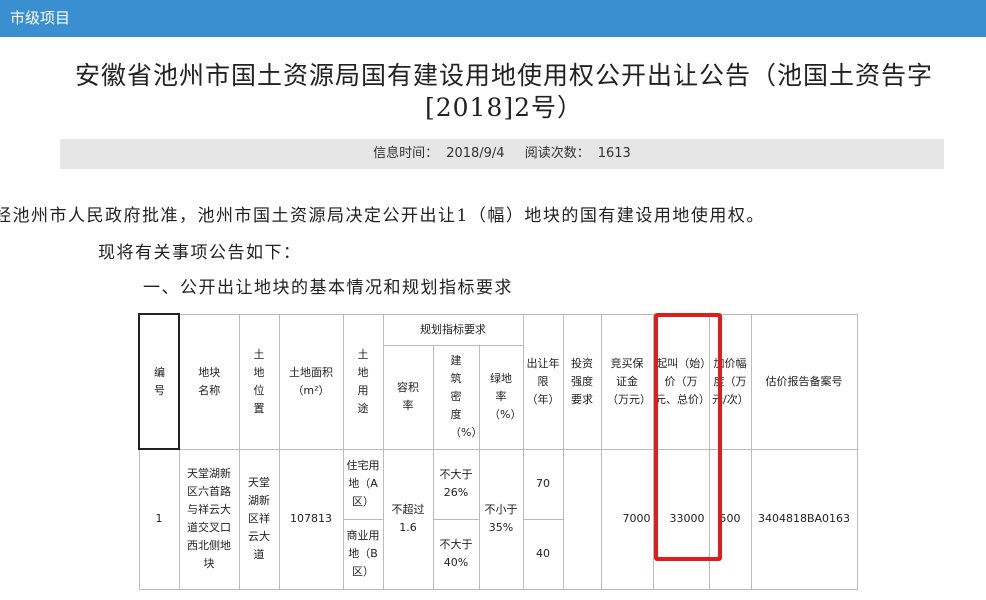 Image resolution: width=986 pixels, height=600 pixels. I want to click on header-increment: 加价幅度（万元/次）, so click(730, 381).